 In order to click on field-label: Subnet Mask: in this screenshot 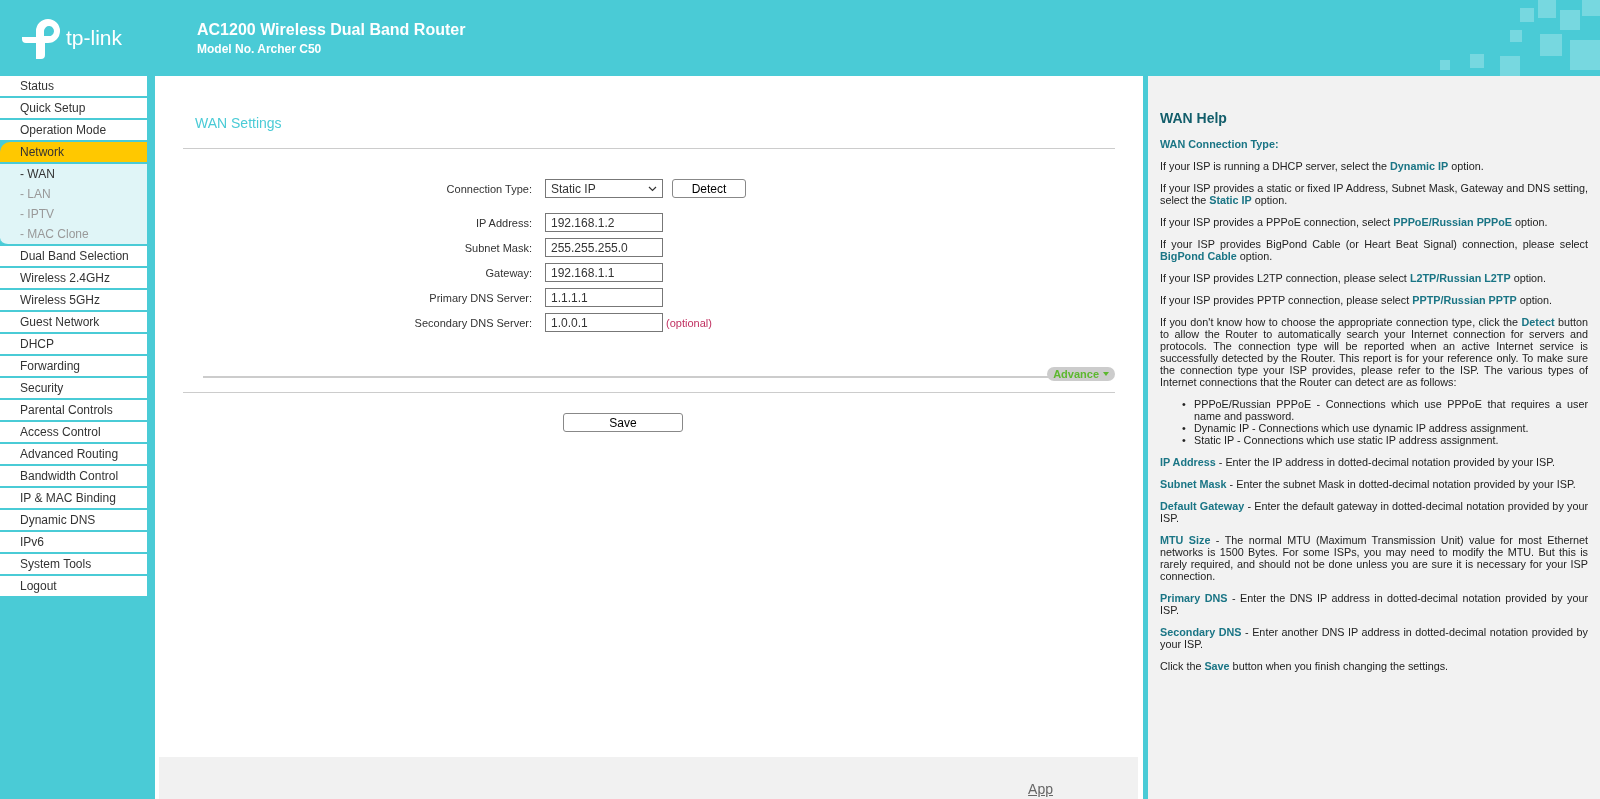, I will do `click(498, 247)`.